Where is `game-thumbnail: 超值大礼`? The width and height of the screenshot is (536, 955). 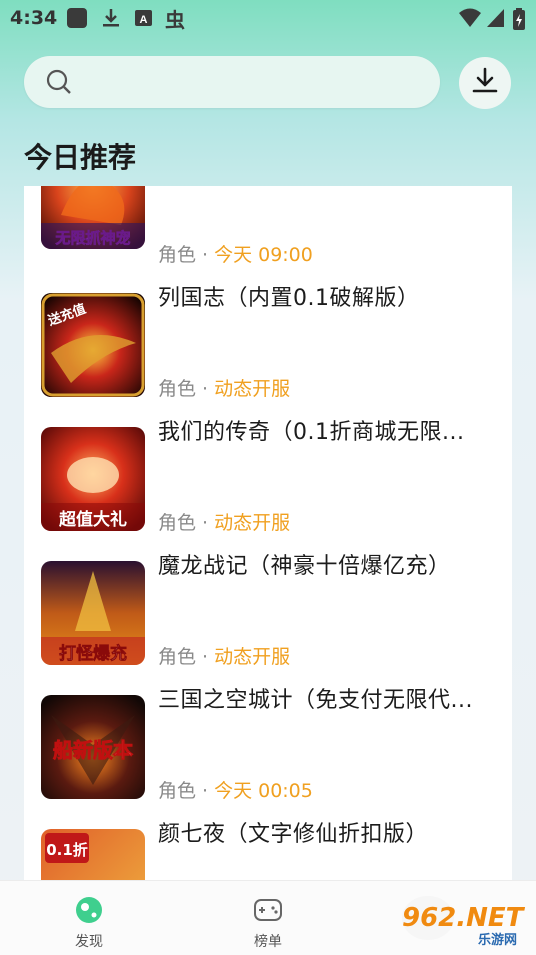 game-thumbnail: 超值大礼 is located at coordinates (93, 479).